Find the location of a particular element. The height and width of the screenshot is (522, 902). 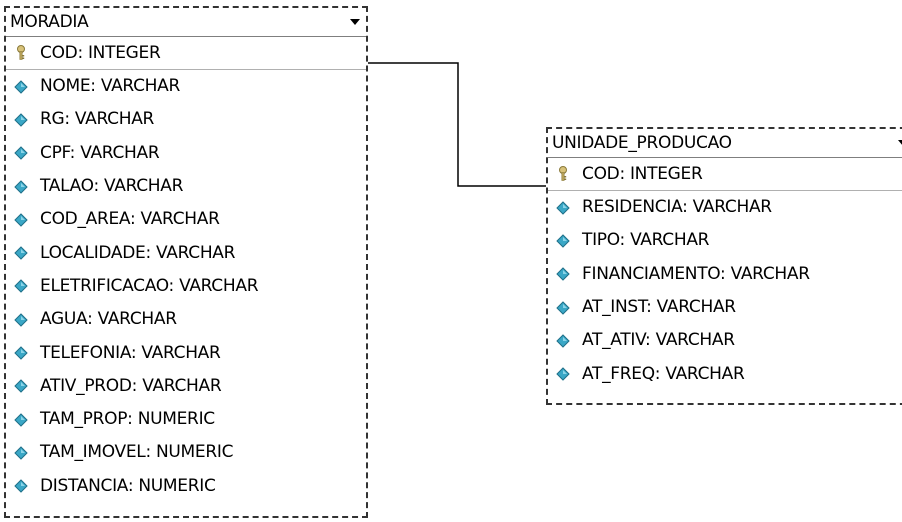

attribute-label: AGUA: VARCHAR is located at coordinates (108, 319).